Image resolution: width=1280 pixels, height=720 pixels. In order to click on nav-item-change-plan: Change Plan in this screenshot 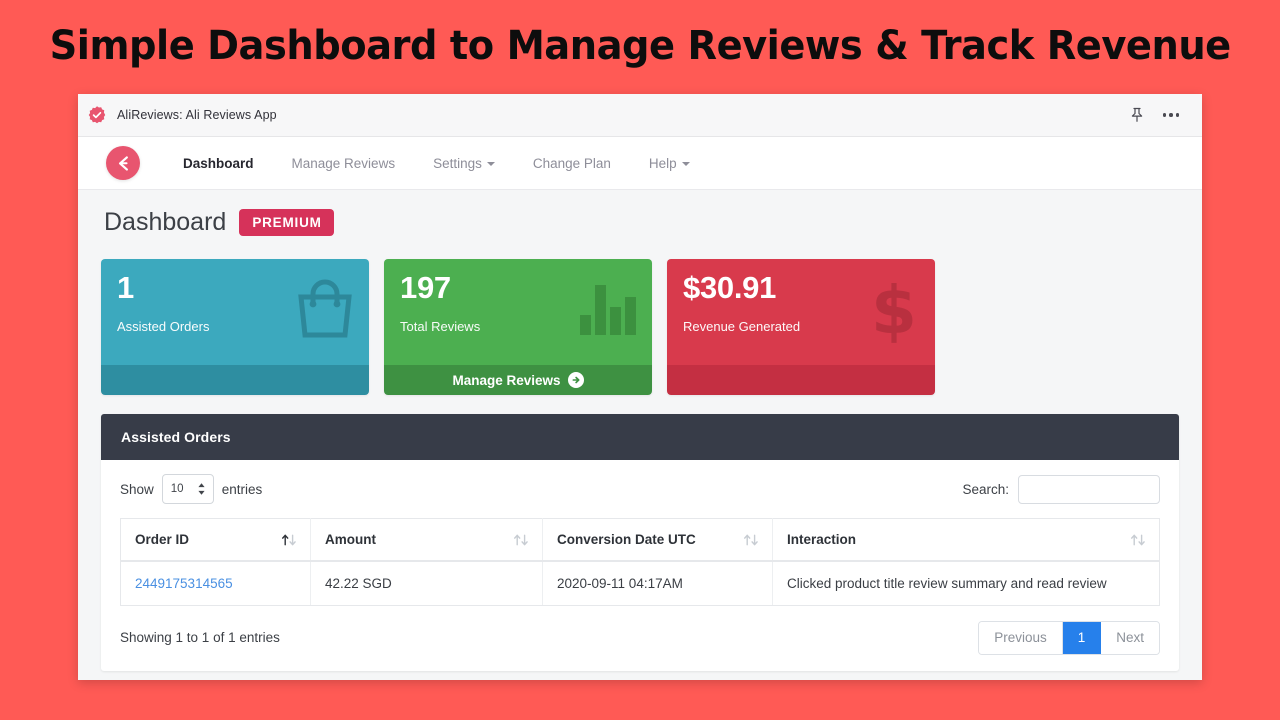, I will do `click(572, 163)`.